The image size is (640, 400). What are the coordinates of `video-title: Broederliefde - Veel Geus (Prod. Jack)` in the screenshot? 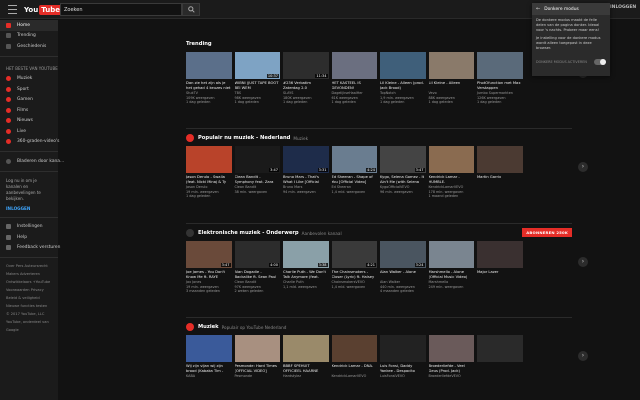 It's located at (452, 369).